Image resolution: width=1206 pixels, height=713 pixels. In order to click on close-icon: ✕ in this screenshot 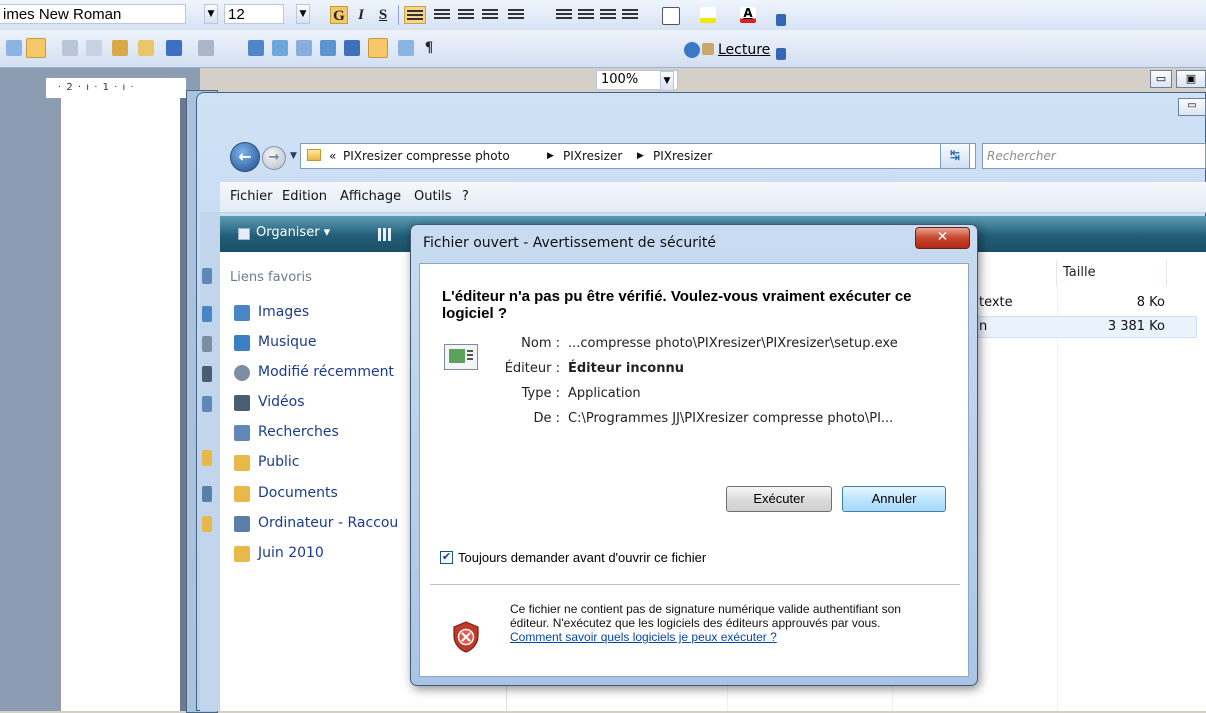, I will do `click(942, 238)`.